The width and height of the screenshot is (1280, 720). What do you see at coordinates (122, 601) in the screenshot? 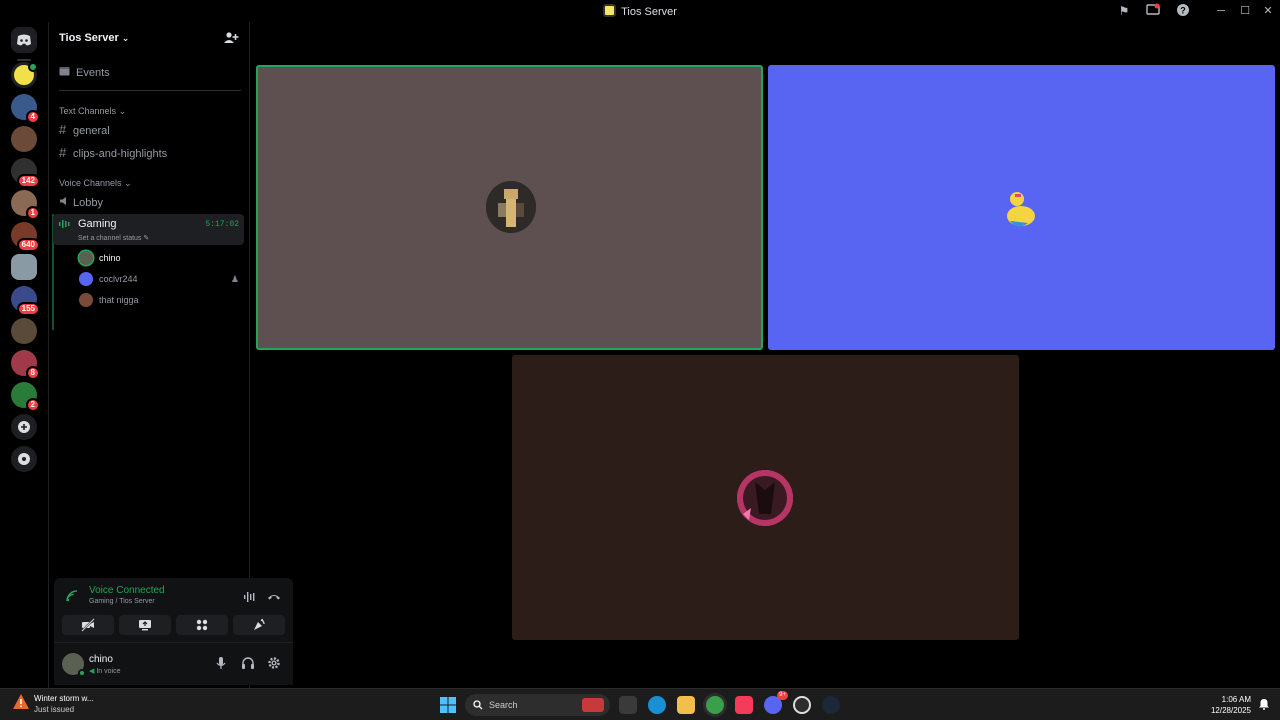
I see `voice-channel-path: Gaming / Tios Server` at bounding box center [122, 601].